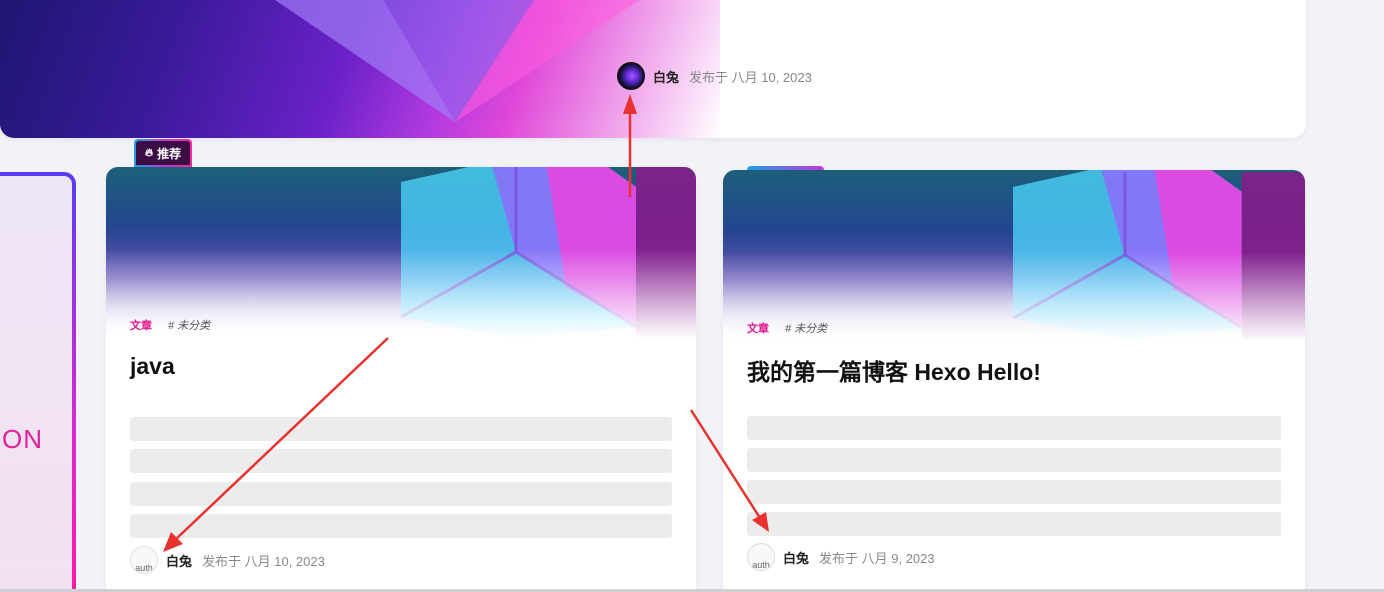 Image resolution: width=1384 pixels, height=592 pixels. I want to click on flame-icon: 🔥︎, so click(149, 152).